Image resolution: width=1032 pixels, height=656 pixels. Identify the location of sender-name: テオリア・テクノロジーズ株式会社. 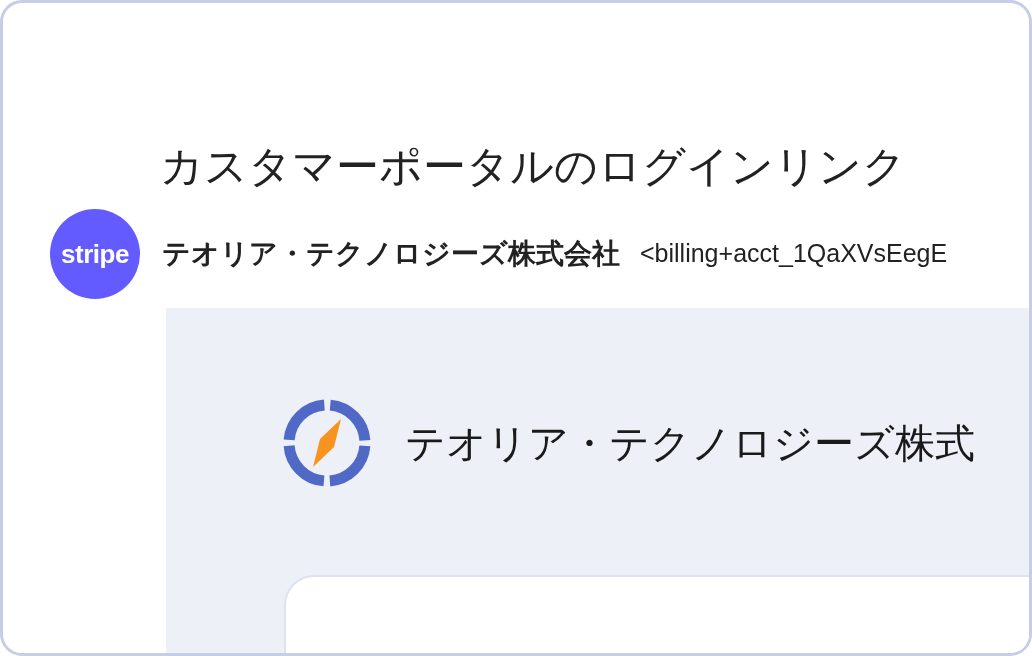
(391, 254).